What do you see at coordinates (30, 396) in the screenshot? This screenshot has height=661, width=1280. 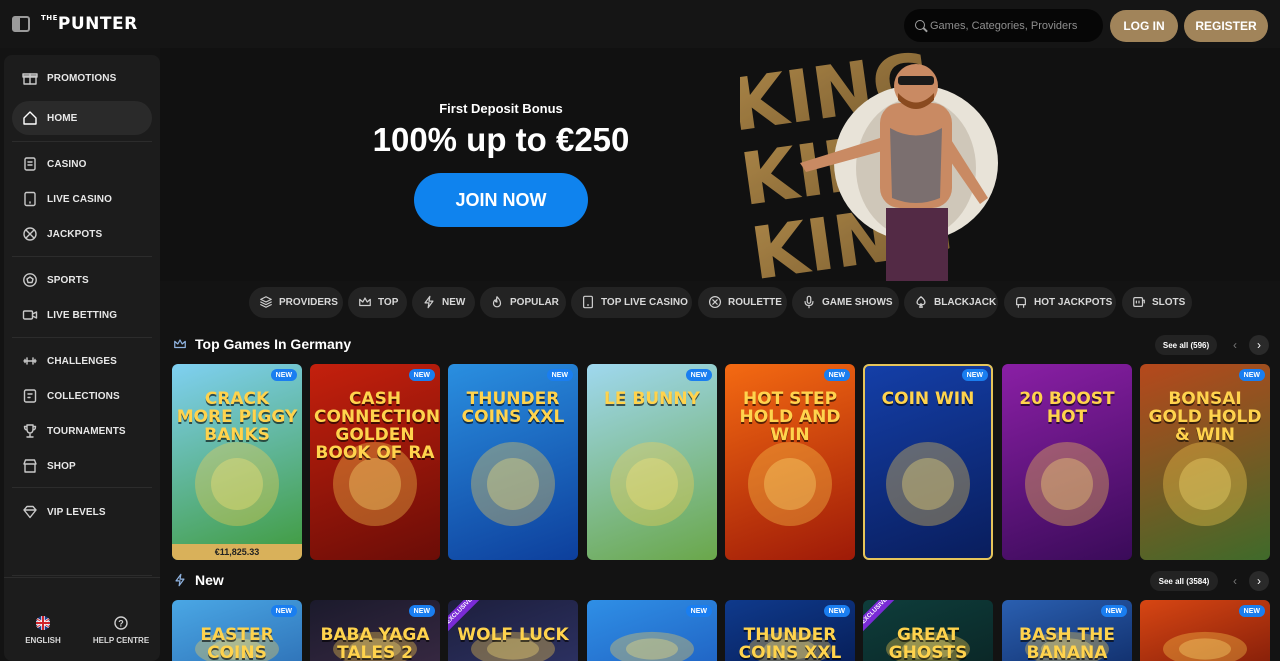 I see `collection-icon` at bounding box center [30, 396].